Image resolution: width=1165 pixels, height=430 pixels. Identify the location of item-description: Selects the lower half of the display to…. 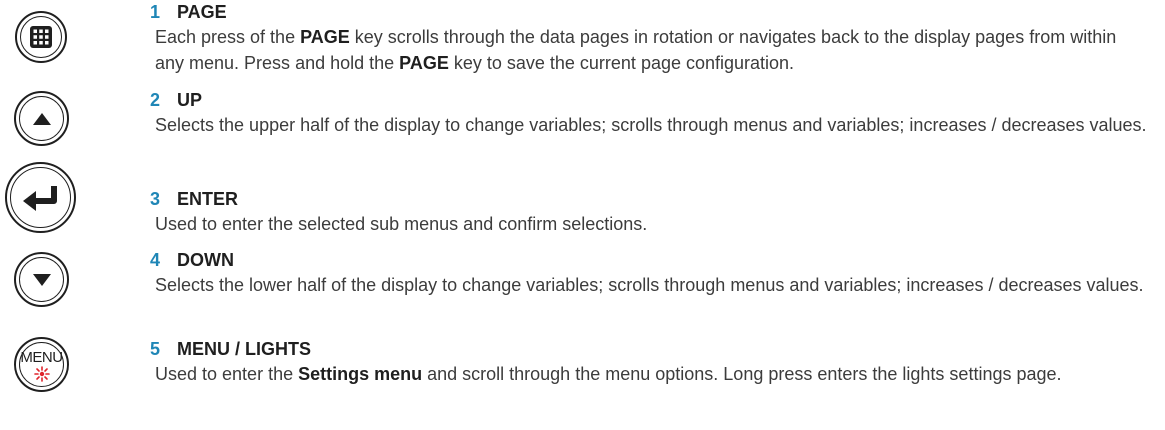
(649, 285).